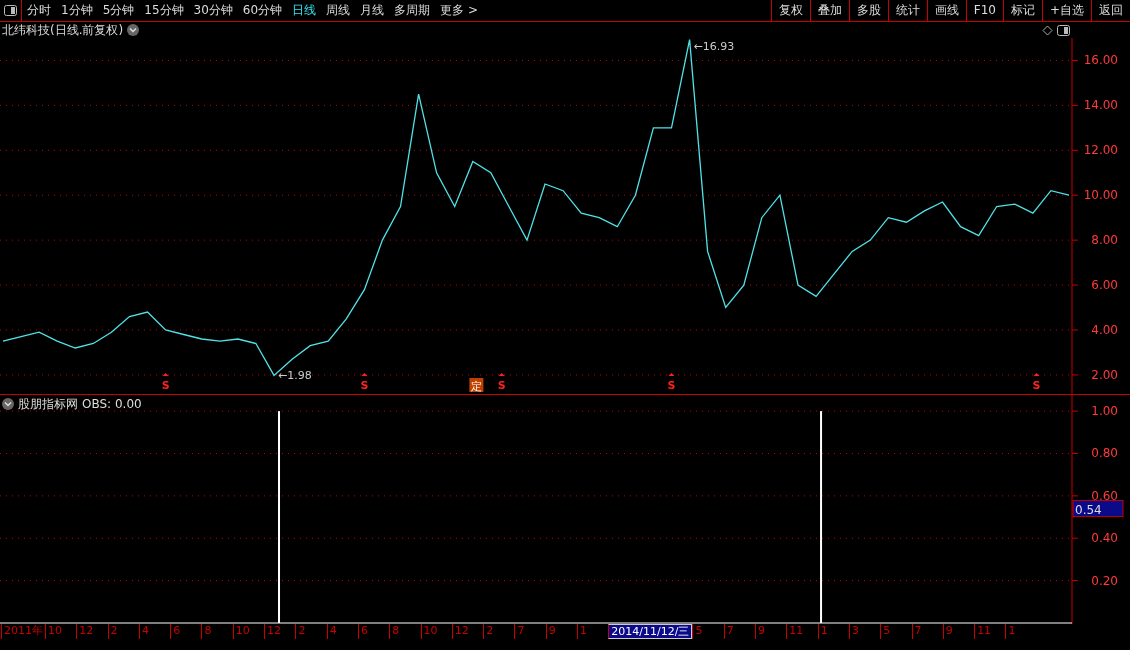  Describe the element at coordinates (1104, 411) in the screenshot. I see `axis-label: 1.00` at that location.